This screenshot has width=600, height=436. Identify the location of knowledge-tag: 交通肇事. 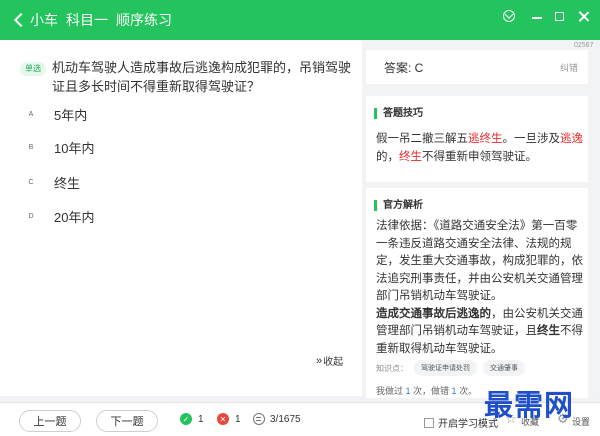
(504, 368).